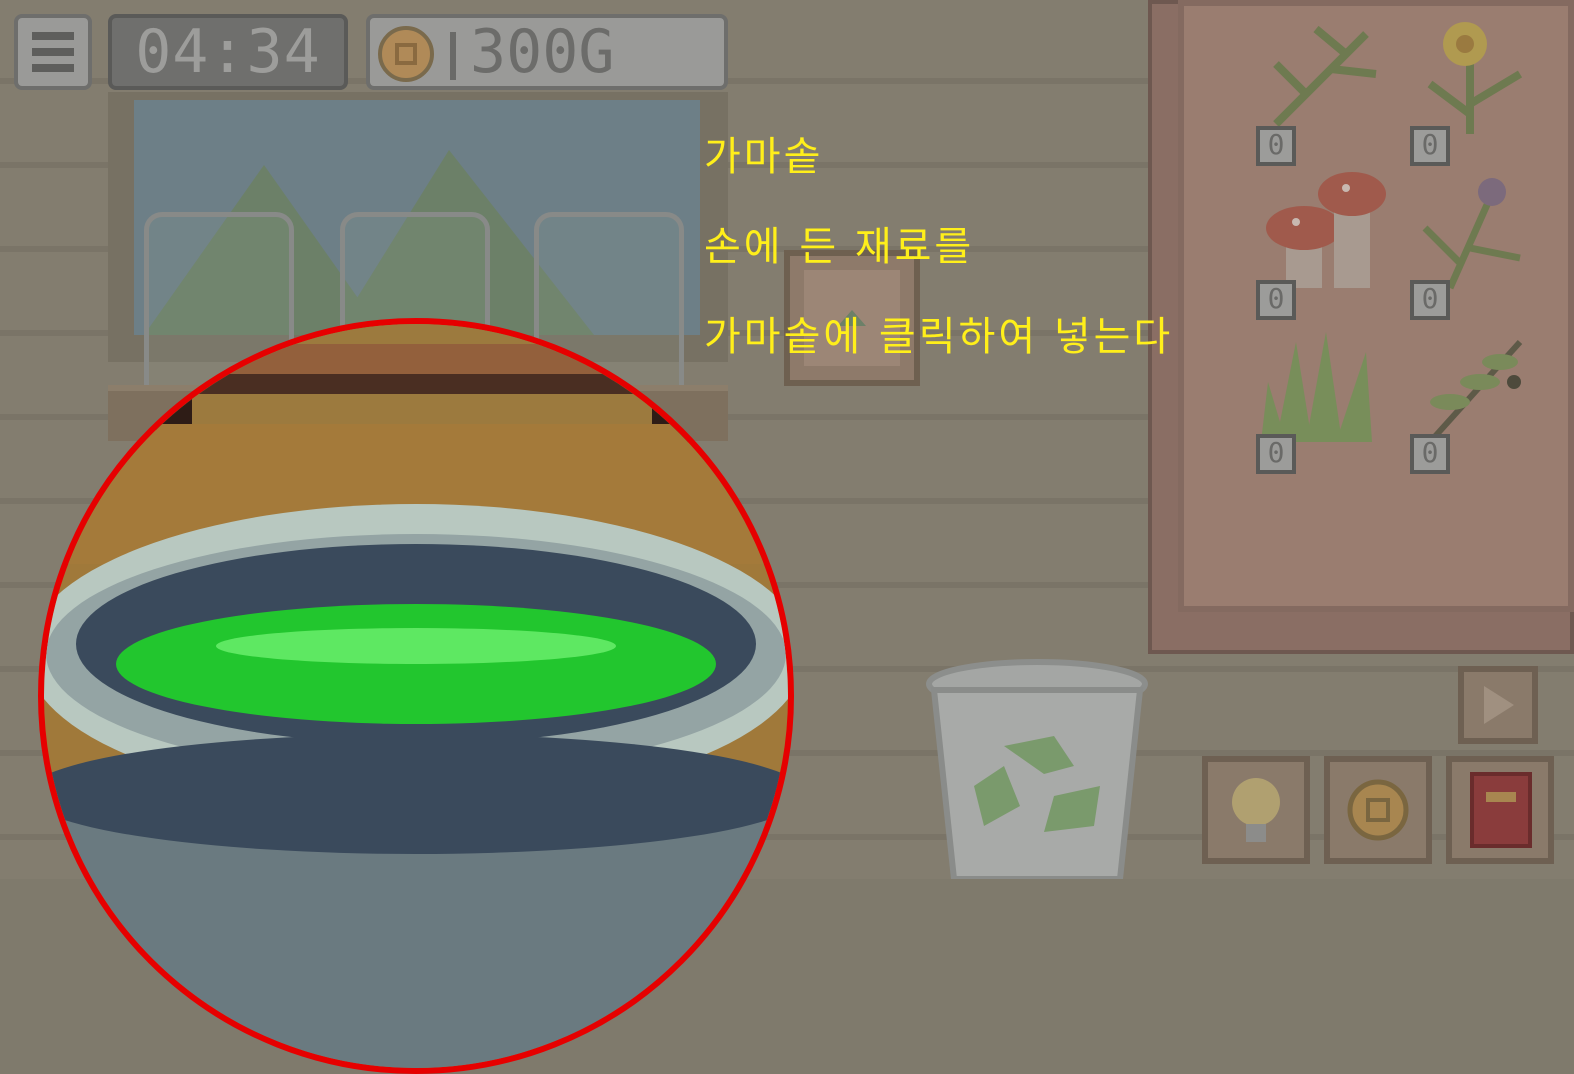 The image size is (1574, 1074). What do you see at coordinates (939, 337) in the screenshot?
I see `tutorial-line-3: 가마솥에 클릭하여 넣는다` at bounding box center [939, 337].